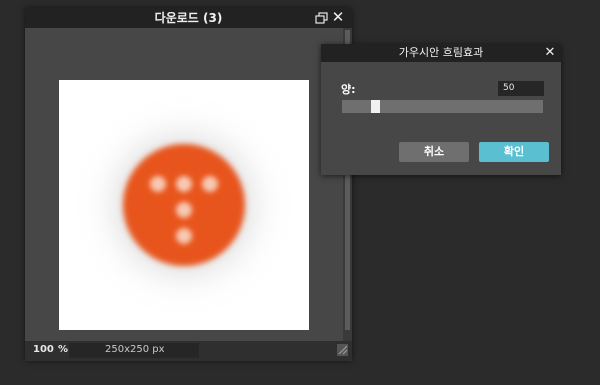  I want to click on t-logo-image, so click(184, 205).